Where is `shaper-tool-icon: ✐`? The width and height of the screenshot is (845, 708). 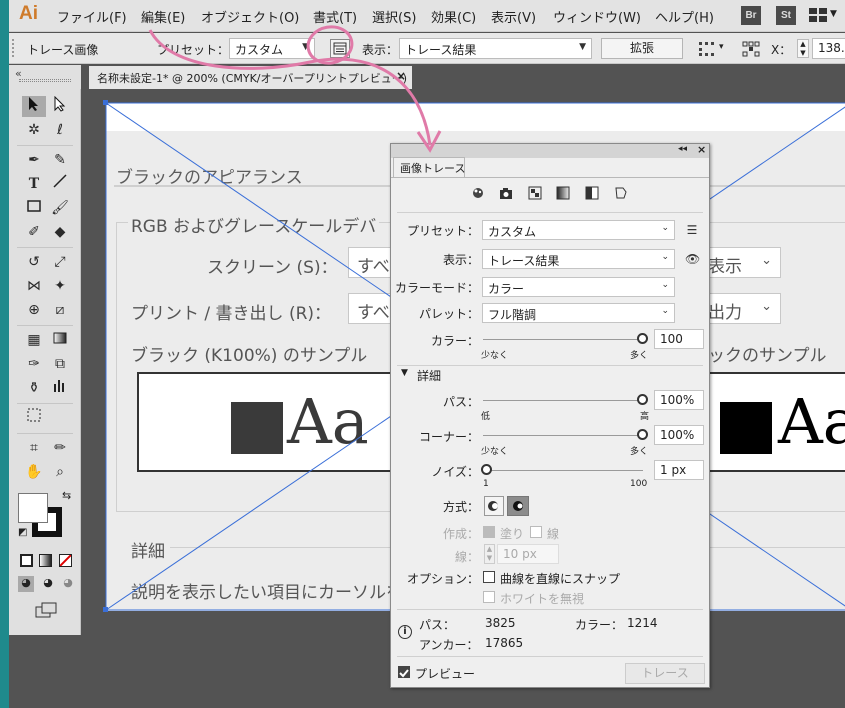 shaper-tool-icon: ✐ is located at coordinates (34, 232).